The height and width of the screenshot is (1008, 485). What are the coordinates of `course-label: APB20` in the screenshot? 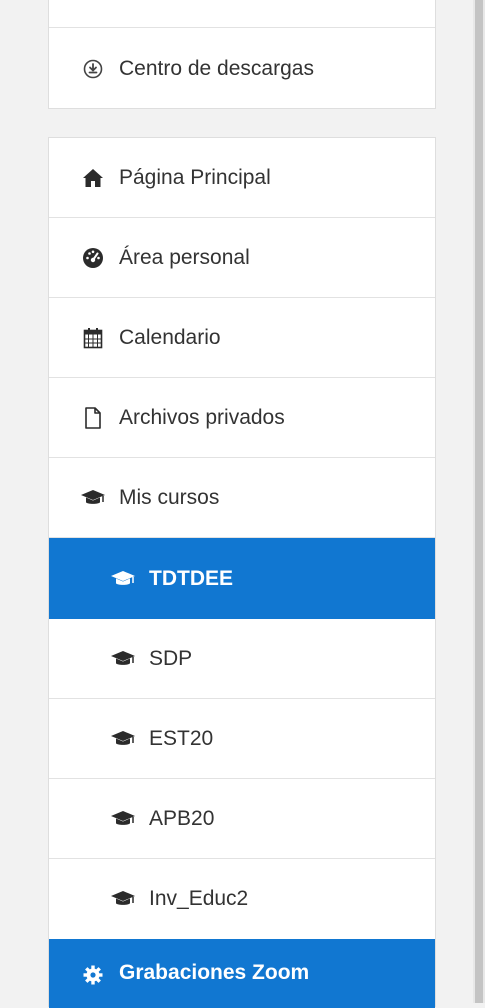 It's located at (182, 818).